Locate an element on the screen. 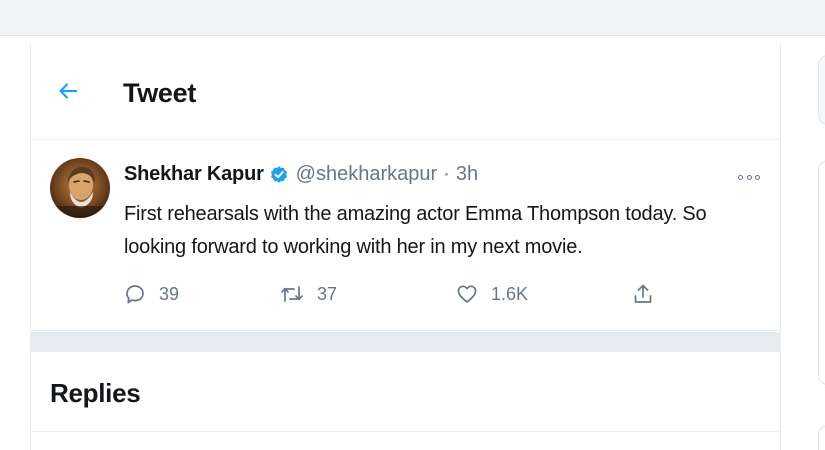 The width and height of the screenshot is (825, 450). share-icon is located at coordinates (643, 294).